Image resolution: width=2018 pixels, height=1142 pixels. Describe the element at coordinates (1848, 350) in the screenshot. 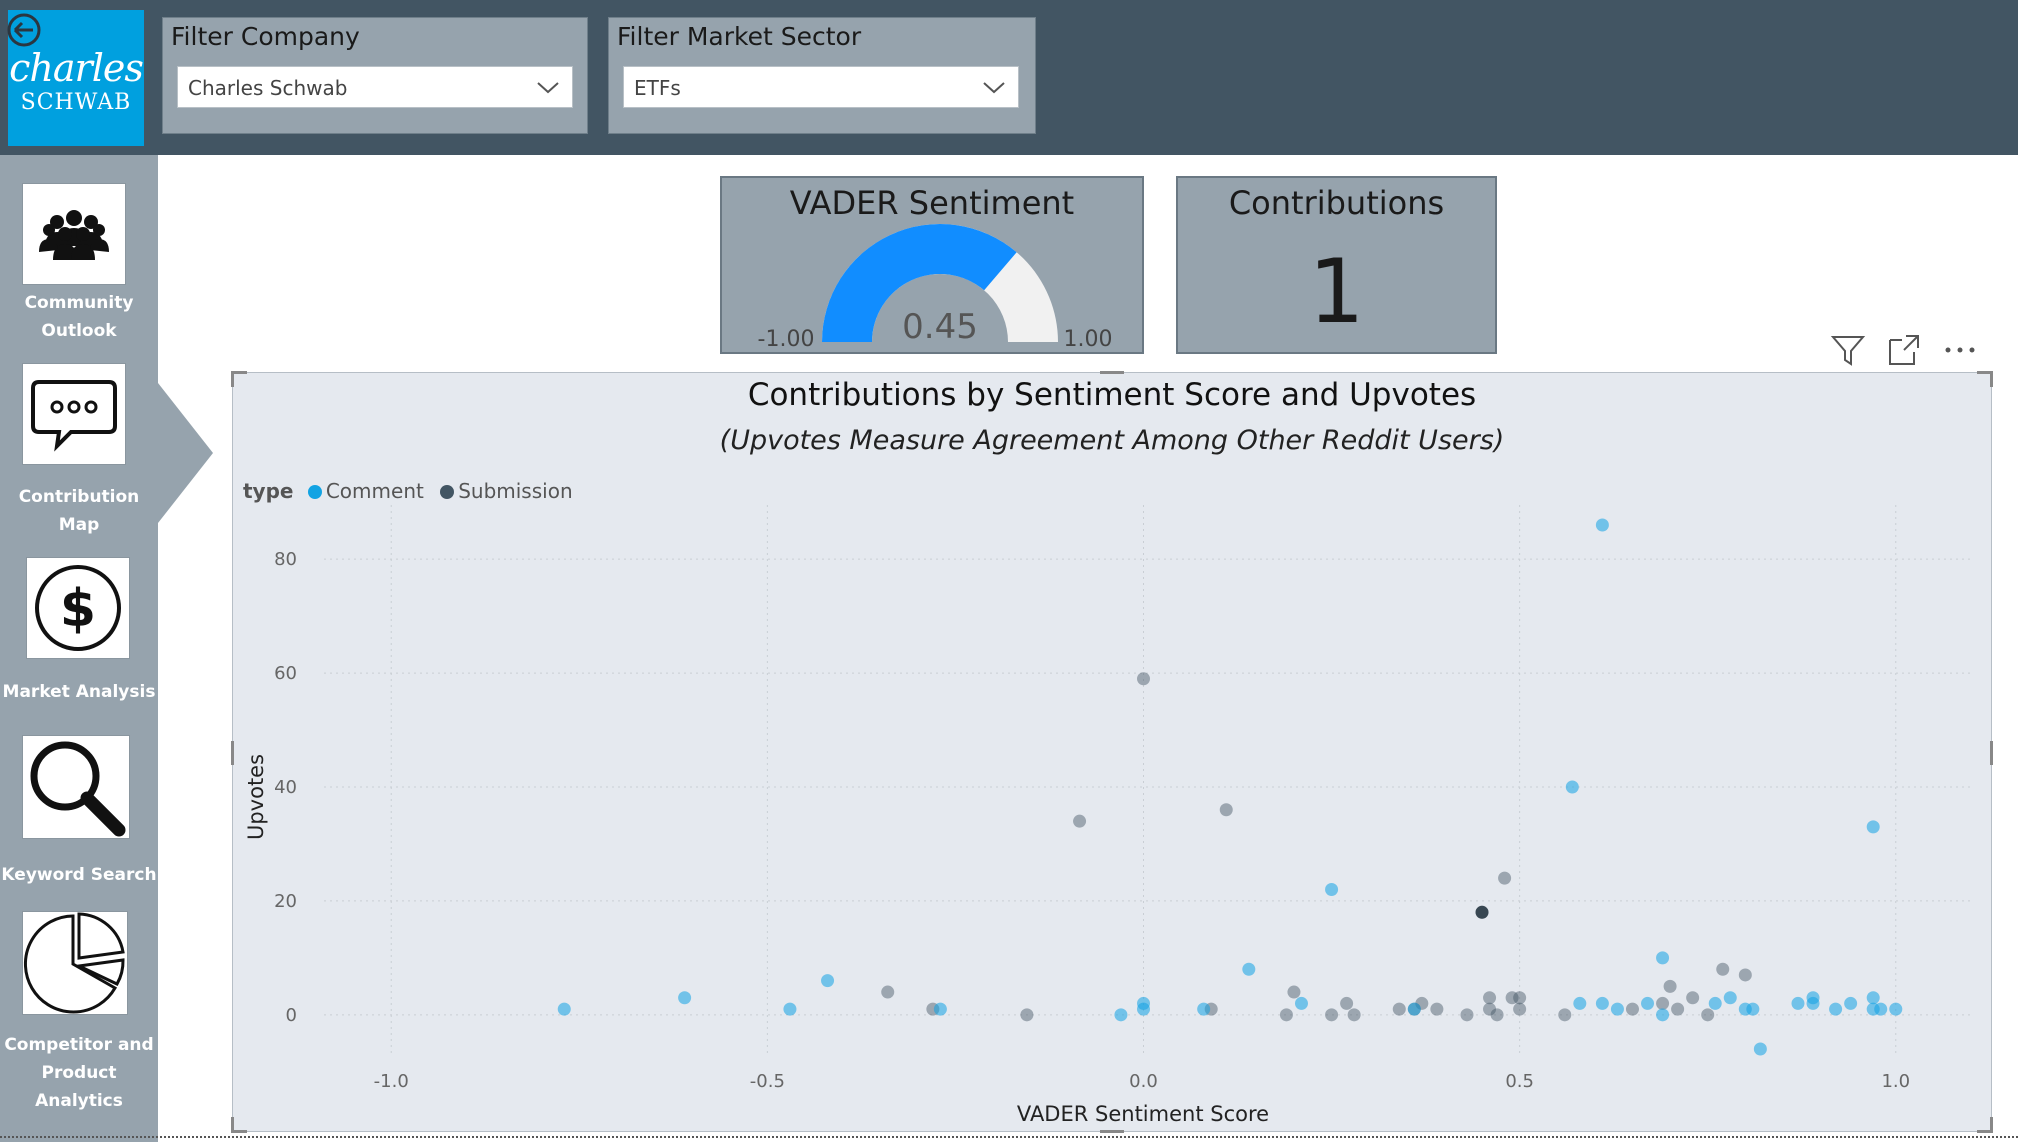

I see `filter-icon` at that location.